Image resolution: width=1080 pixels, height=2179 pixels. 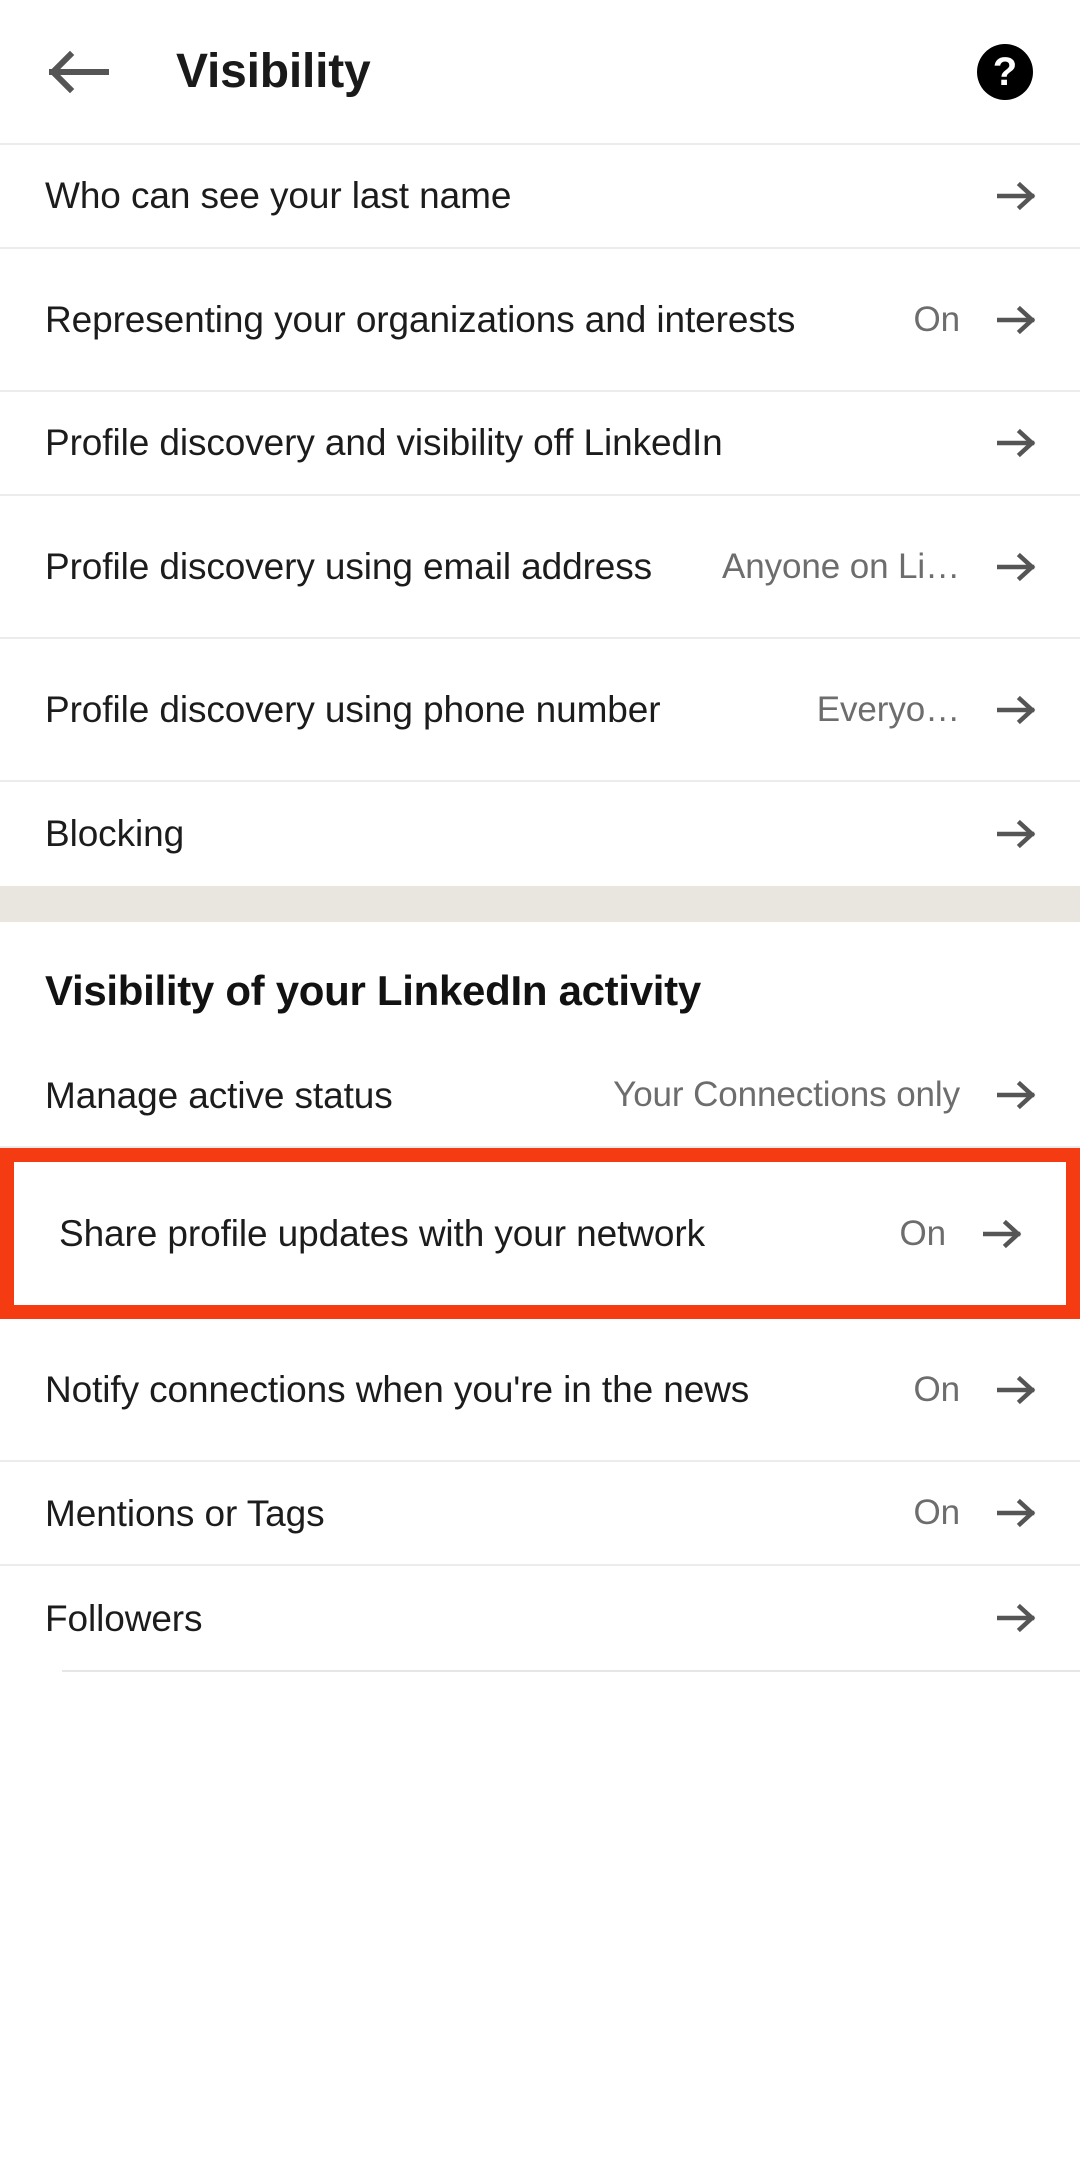 What do you see at coordinates (540, 197) in the screenshot?
I see `list-item-who-can-see-last-name: Who can see your last name` at bounding box center [540, 197].